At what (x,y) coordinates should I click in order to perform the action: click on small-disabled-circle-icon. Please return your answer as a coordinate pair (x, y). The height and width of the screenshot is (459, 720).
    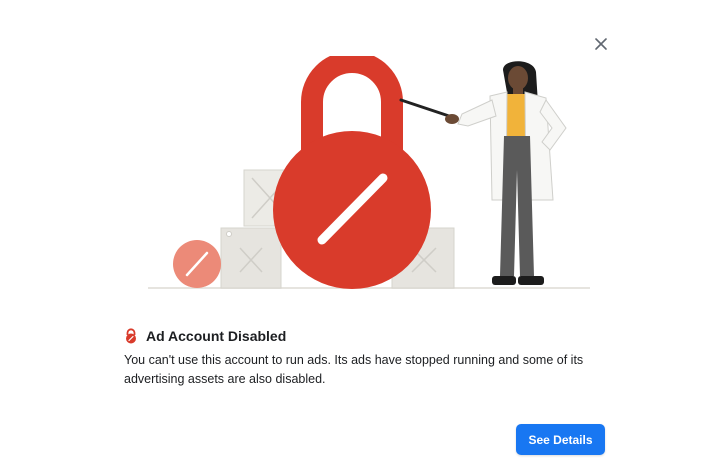
    Looking at the image, I should click on (197, 264).